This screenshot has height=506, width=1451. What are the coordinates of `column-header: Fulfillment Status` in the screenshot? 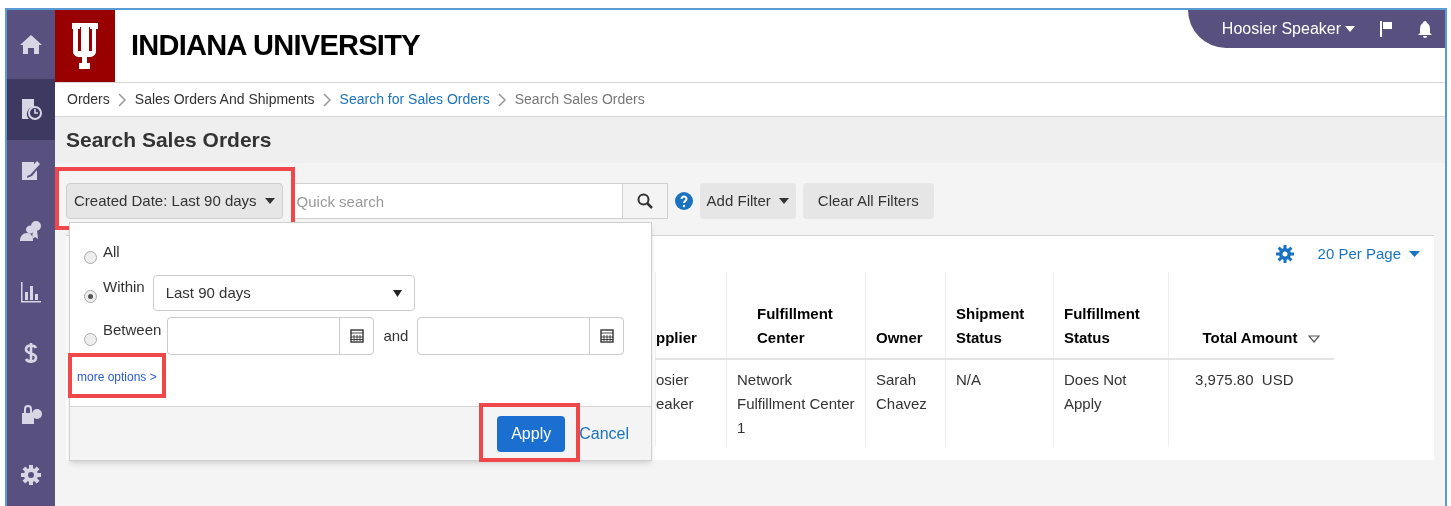 It's located at (1111, 315).